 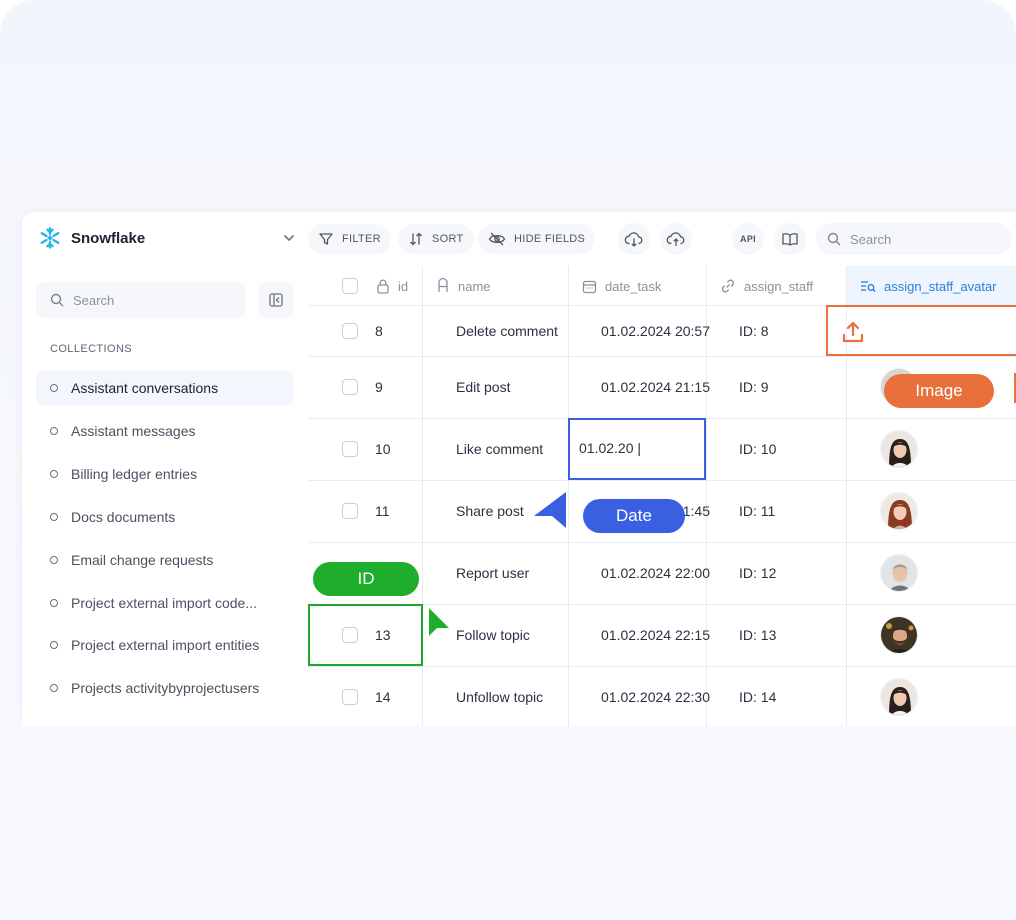 I want to click on text-field-icon, so click(x=443, y=285).